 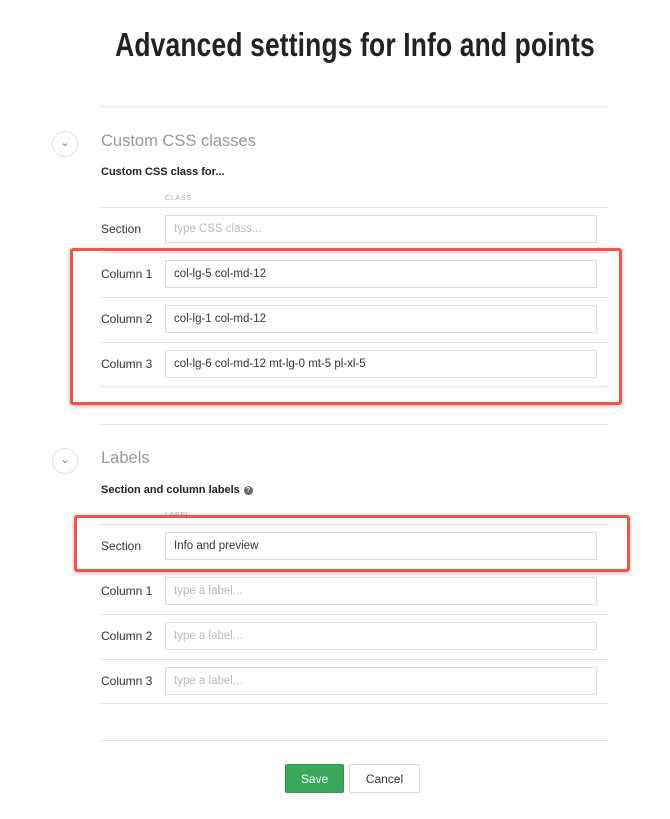 I want to click on column-2-label-input, so click(x=381, y=636).